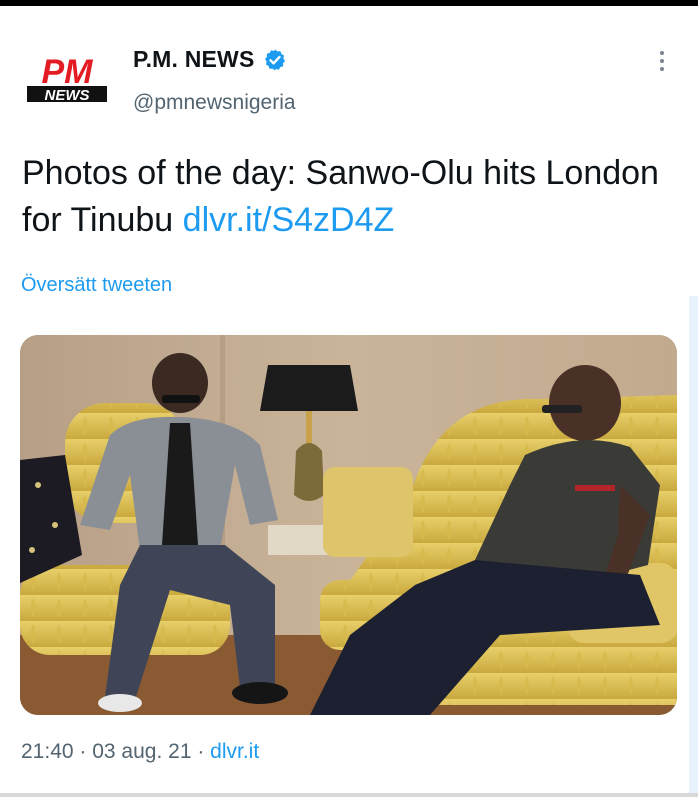  What do you see at coordinates (214, 103) in the screenshot?
I see `account-handle: @pmnewsnigeria` at bounding box center [214, 103].